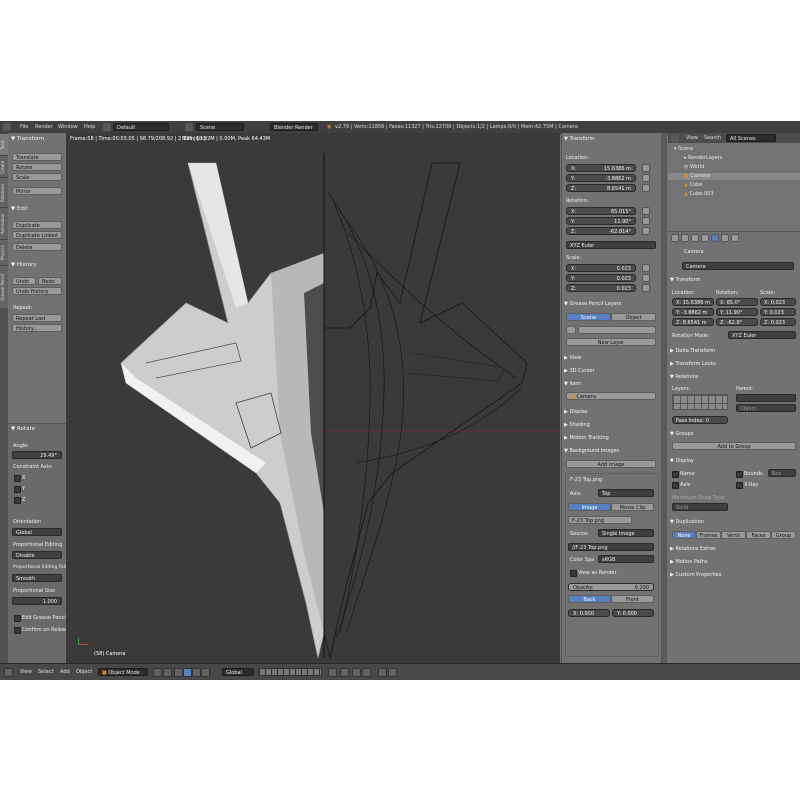 This screenshot has height=800, width=800. What do you see at coordinates (611, 396) in the screenshot?
I see `item-name-field: ■ Camera` at bounding box center [611, 396].